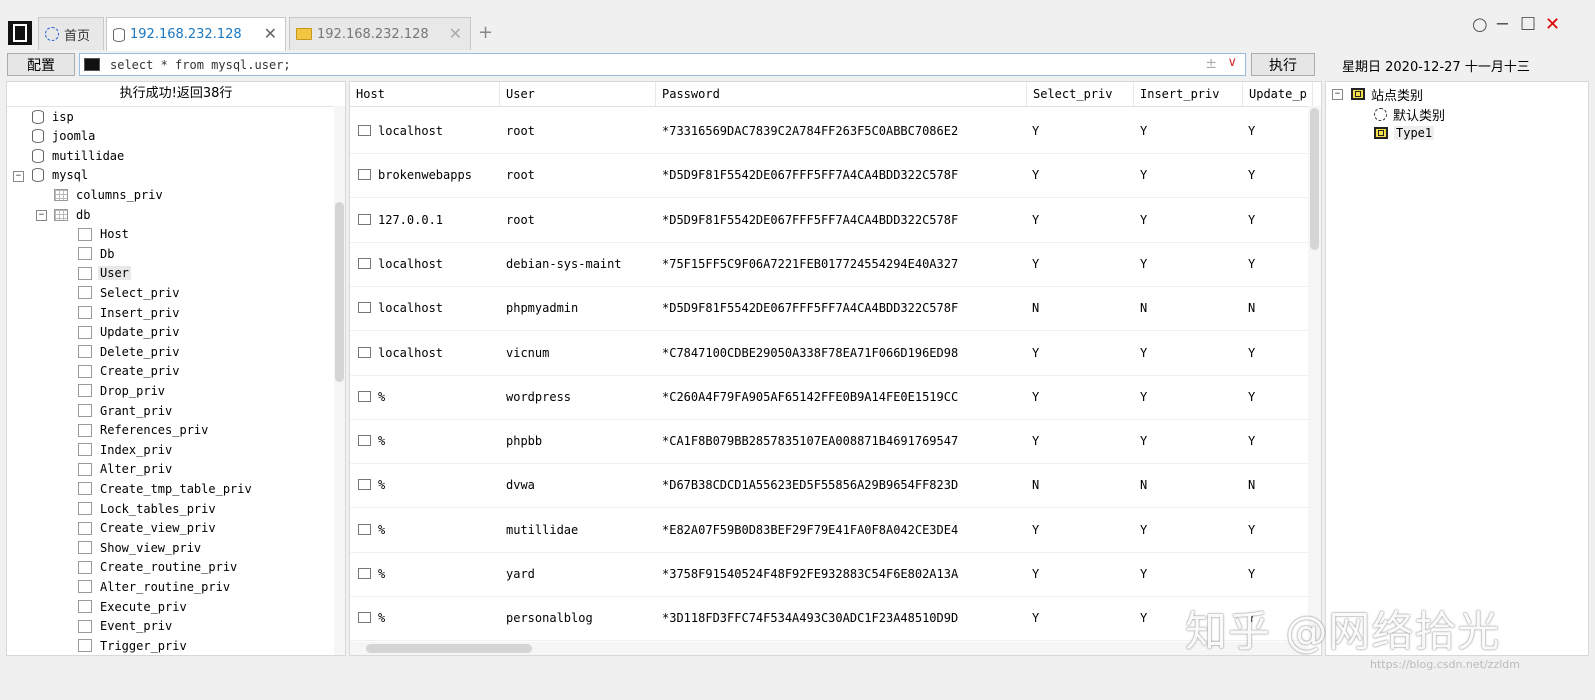 This screenshot has width=1595, height=700. What do you see at coordinates (64, 136) in the screenshot?
I see `tree-database: joomla` at bounding box center [64, 136].